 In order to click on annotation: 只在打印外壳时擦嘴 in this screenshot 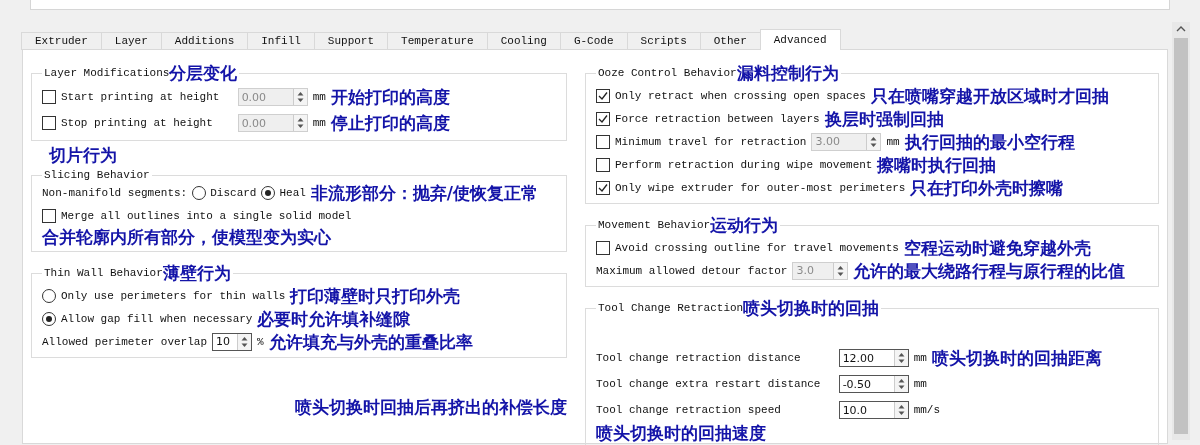, I will do `click(987, 187)`.